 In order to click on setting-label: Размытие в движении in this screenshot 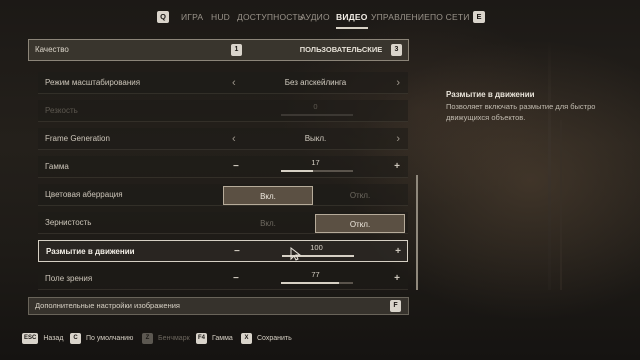, I will do `click(90, 251)`.